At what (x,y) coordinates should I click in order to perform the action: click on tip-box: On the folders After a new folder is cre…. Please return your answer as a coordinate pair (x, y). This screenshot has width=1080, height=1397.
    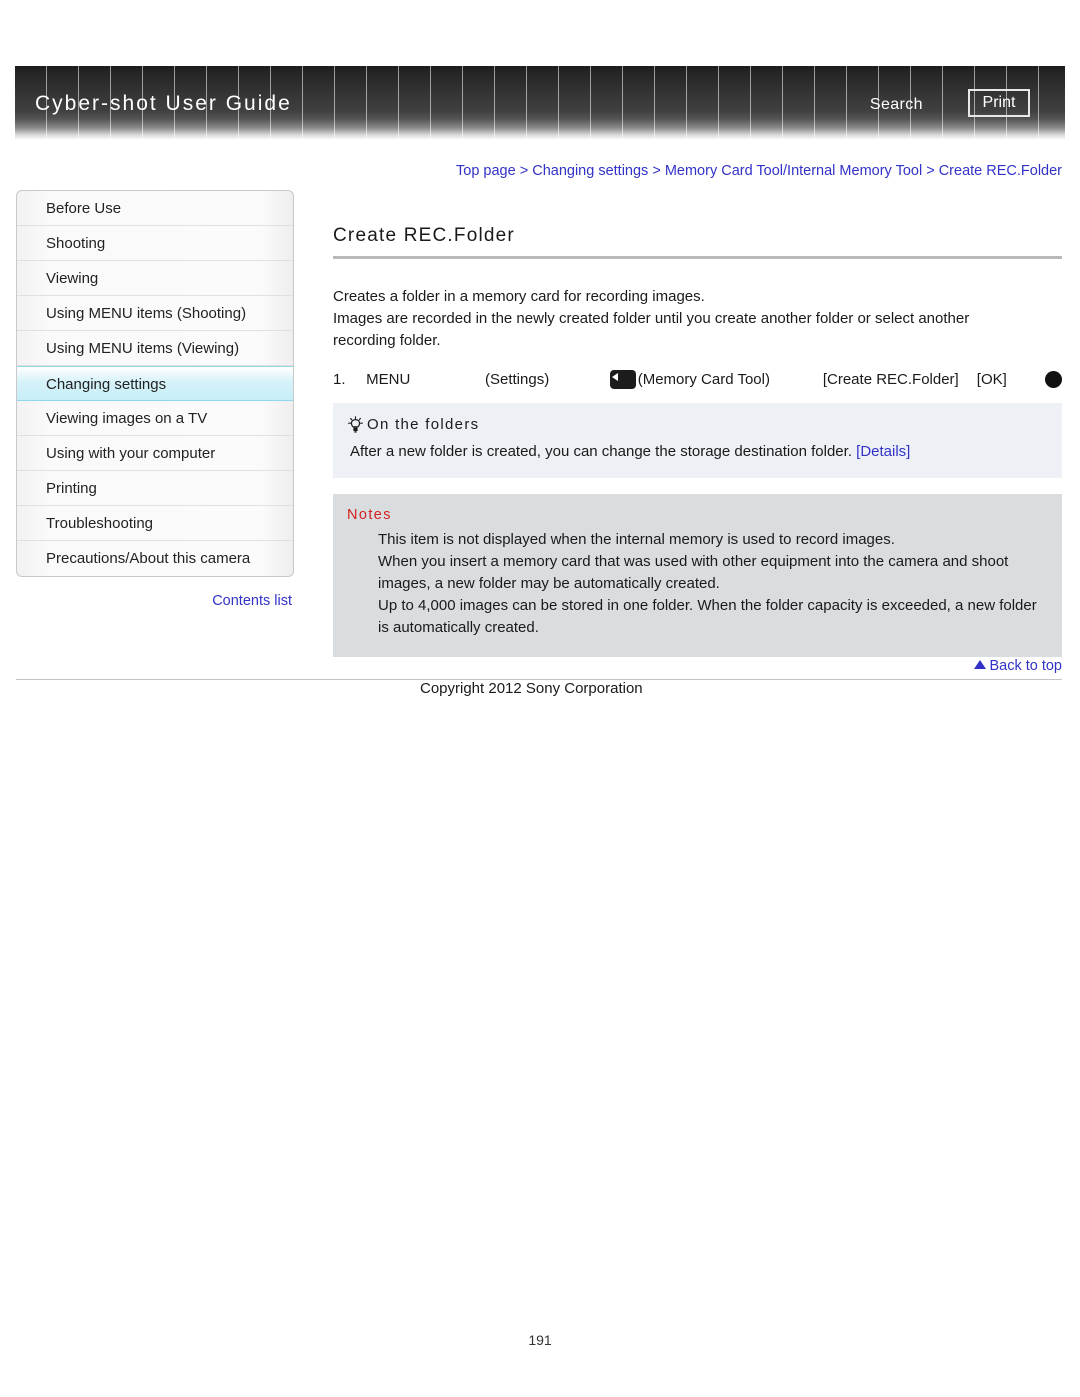
    Looking at the image, I should click on (697, 440).